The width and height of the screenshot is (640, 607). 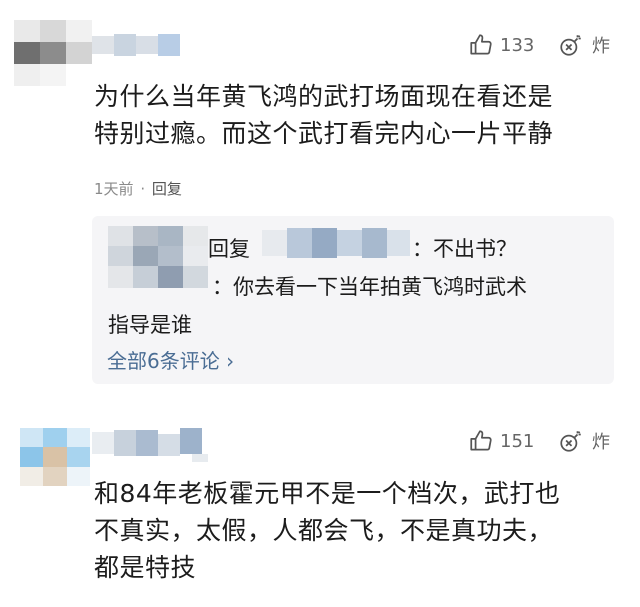 What do you see at coordinates (601, 442) in the screenshot?
I see `bomb-label-2: 炸` at bounding box center [601, 442].